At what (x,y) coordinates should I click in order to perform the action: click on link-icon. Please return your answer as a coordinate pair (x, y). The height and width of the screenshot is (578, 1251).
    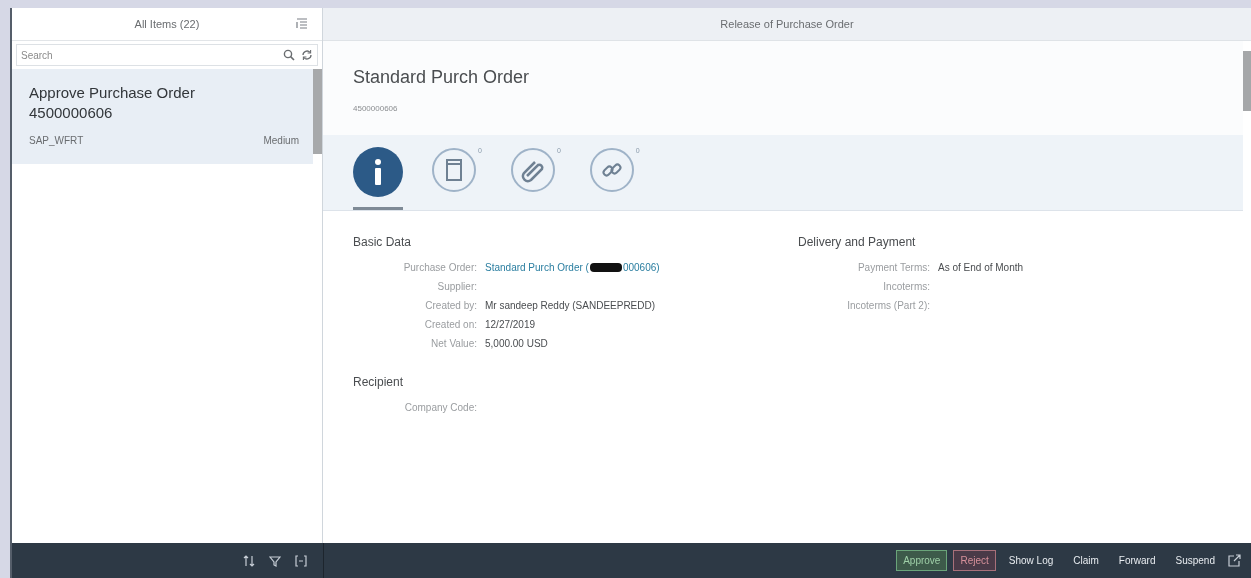
    Looking at the image, I should click on (611, 170).